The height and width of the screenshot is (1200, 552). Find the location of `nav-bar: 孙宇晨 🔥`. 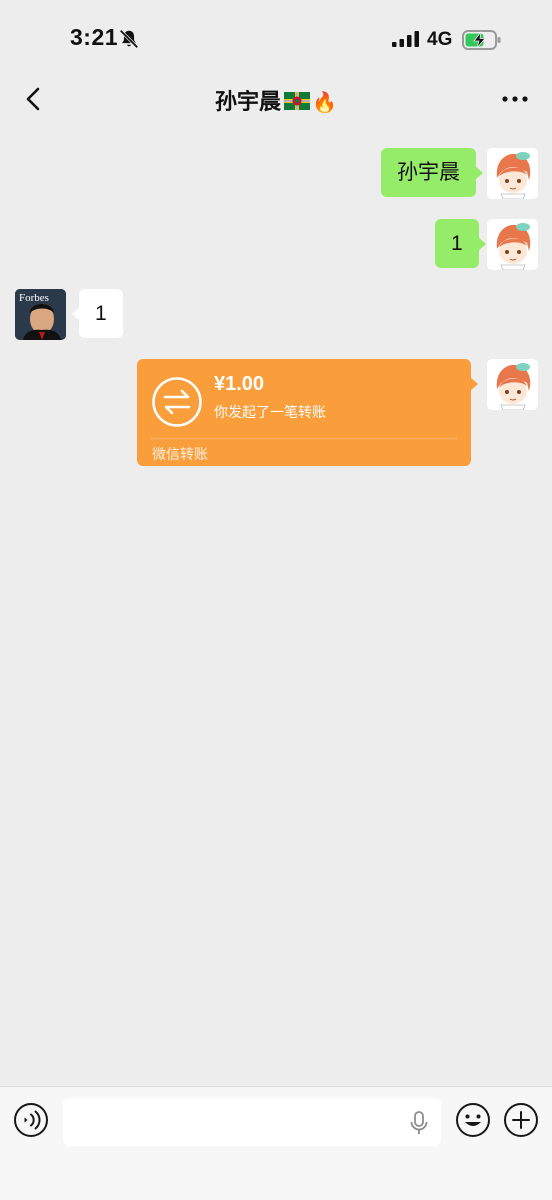

nav-bar: 孙宇晨 🔥 is located at coordinates (276, 100).